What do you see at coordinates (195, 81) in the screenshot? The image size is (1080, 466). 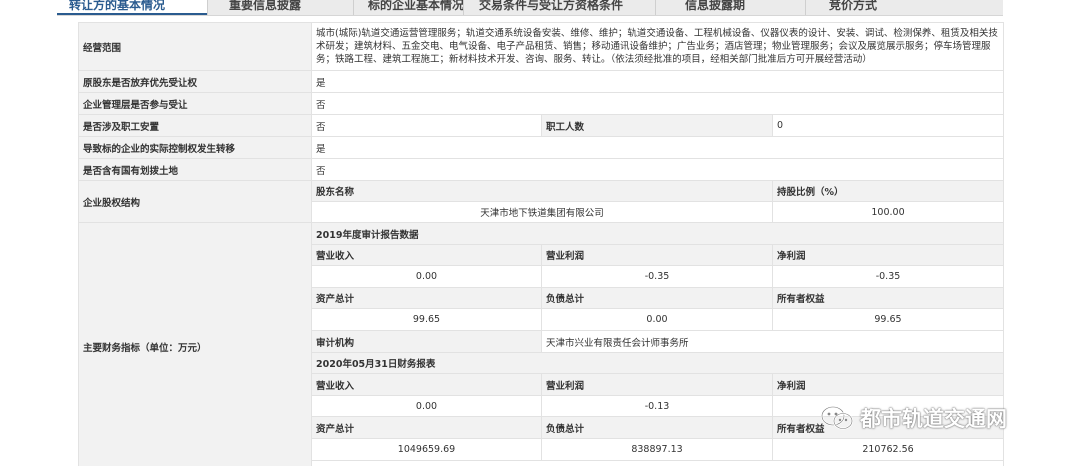 I see `waive-priority-label: 原股东是否放弃优先受让权` at bounding box center [195, 81].